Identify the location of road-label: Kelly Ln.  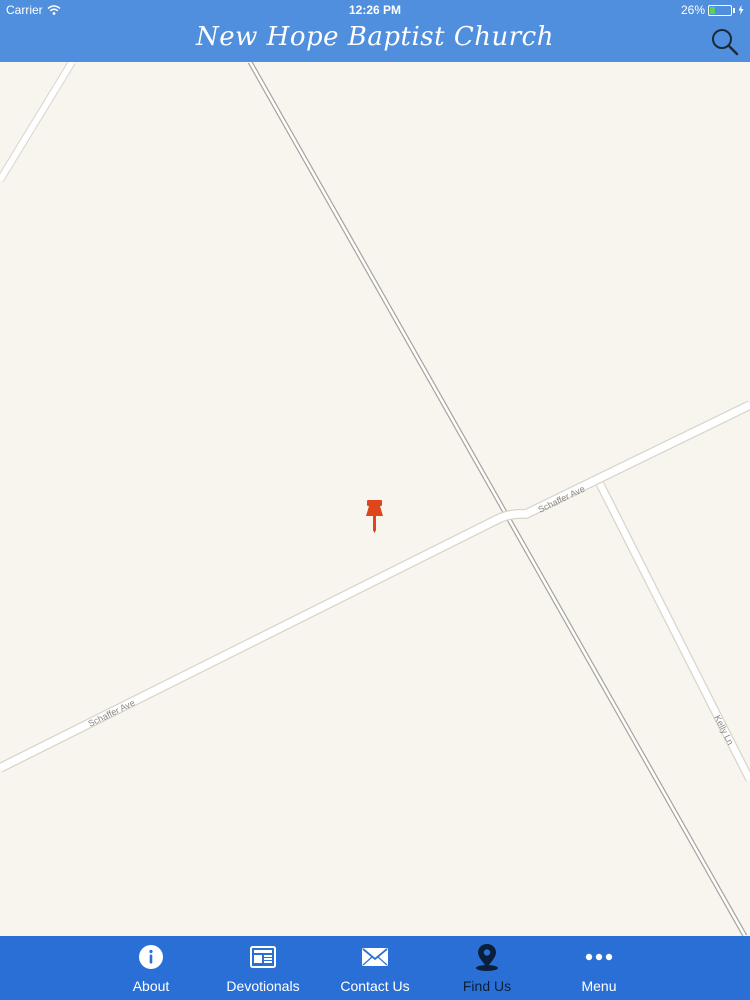
(723, 729).